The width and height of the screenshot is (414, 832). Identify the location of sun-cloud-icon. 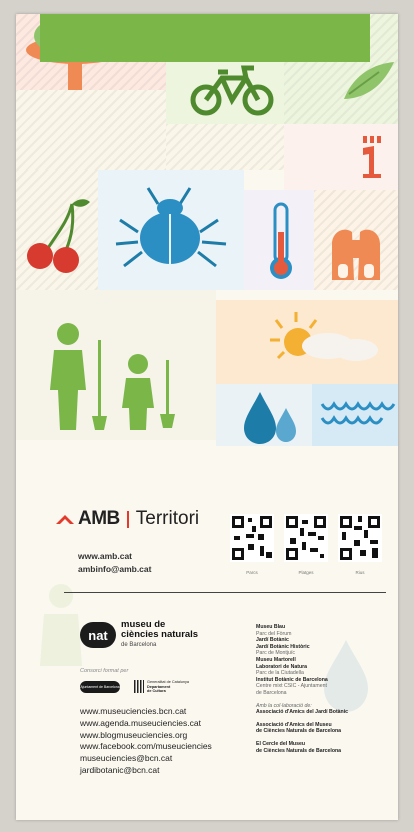
(324, 336).